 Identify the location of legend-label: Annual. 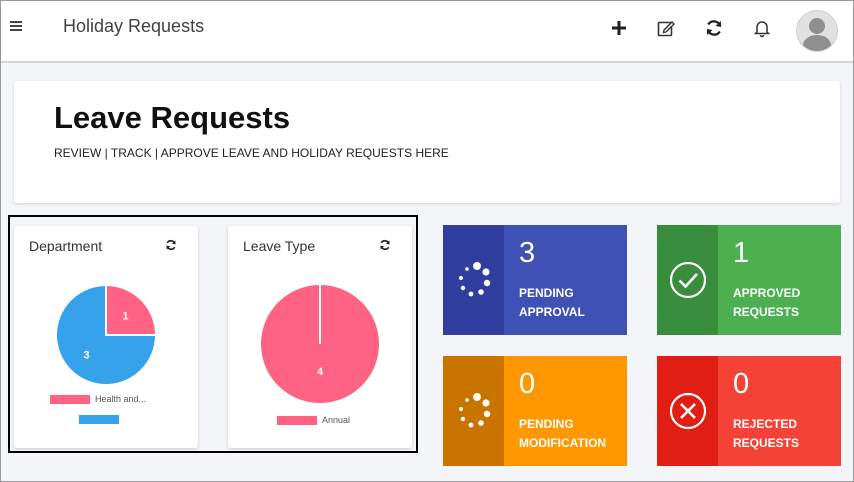
(336, 420).